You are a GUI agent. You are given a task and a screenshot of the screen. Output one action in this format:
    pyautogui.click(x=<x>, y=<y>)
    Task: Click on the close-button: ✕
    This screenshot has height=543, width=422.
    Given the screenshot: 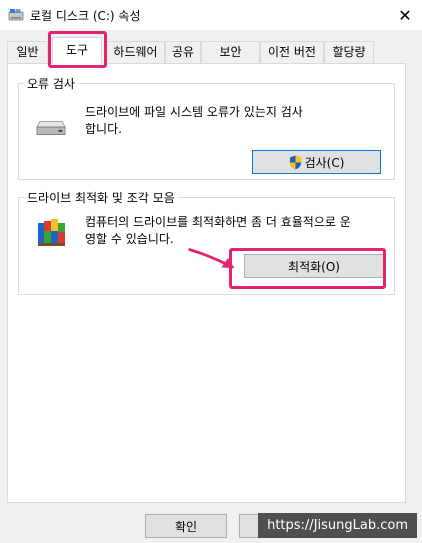 What is the action you would take?
    pyautogui.click(x=405, y=15)
    